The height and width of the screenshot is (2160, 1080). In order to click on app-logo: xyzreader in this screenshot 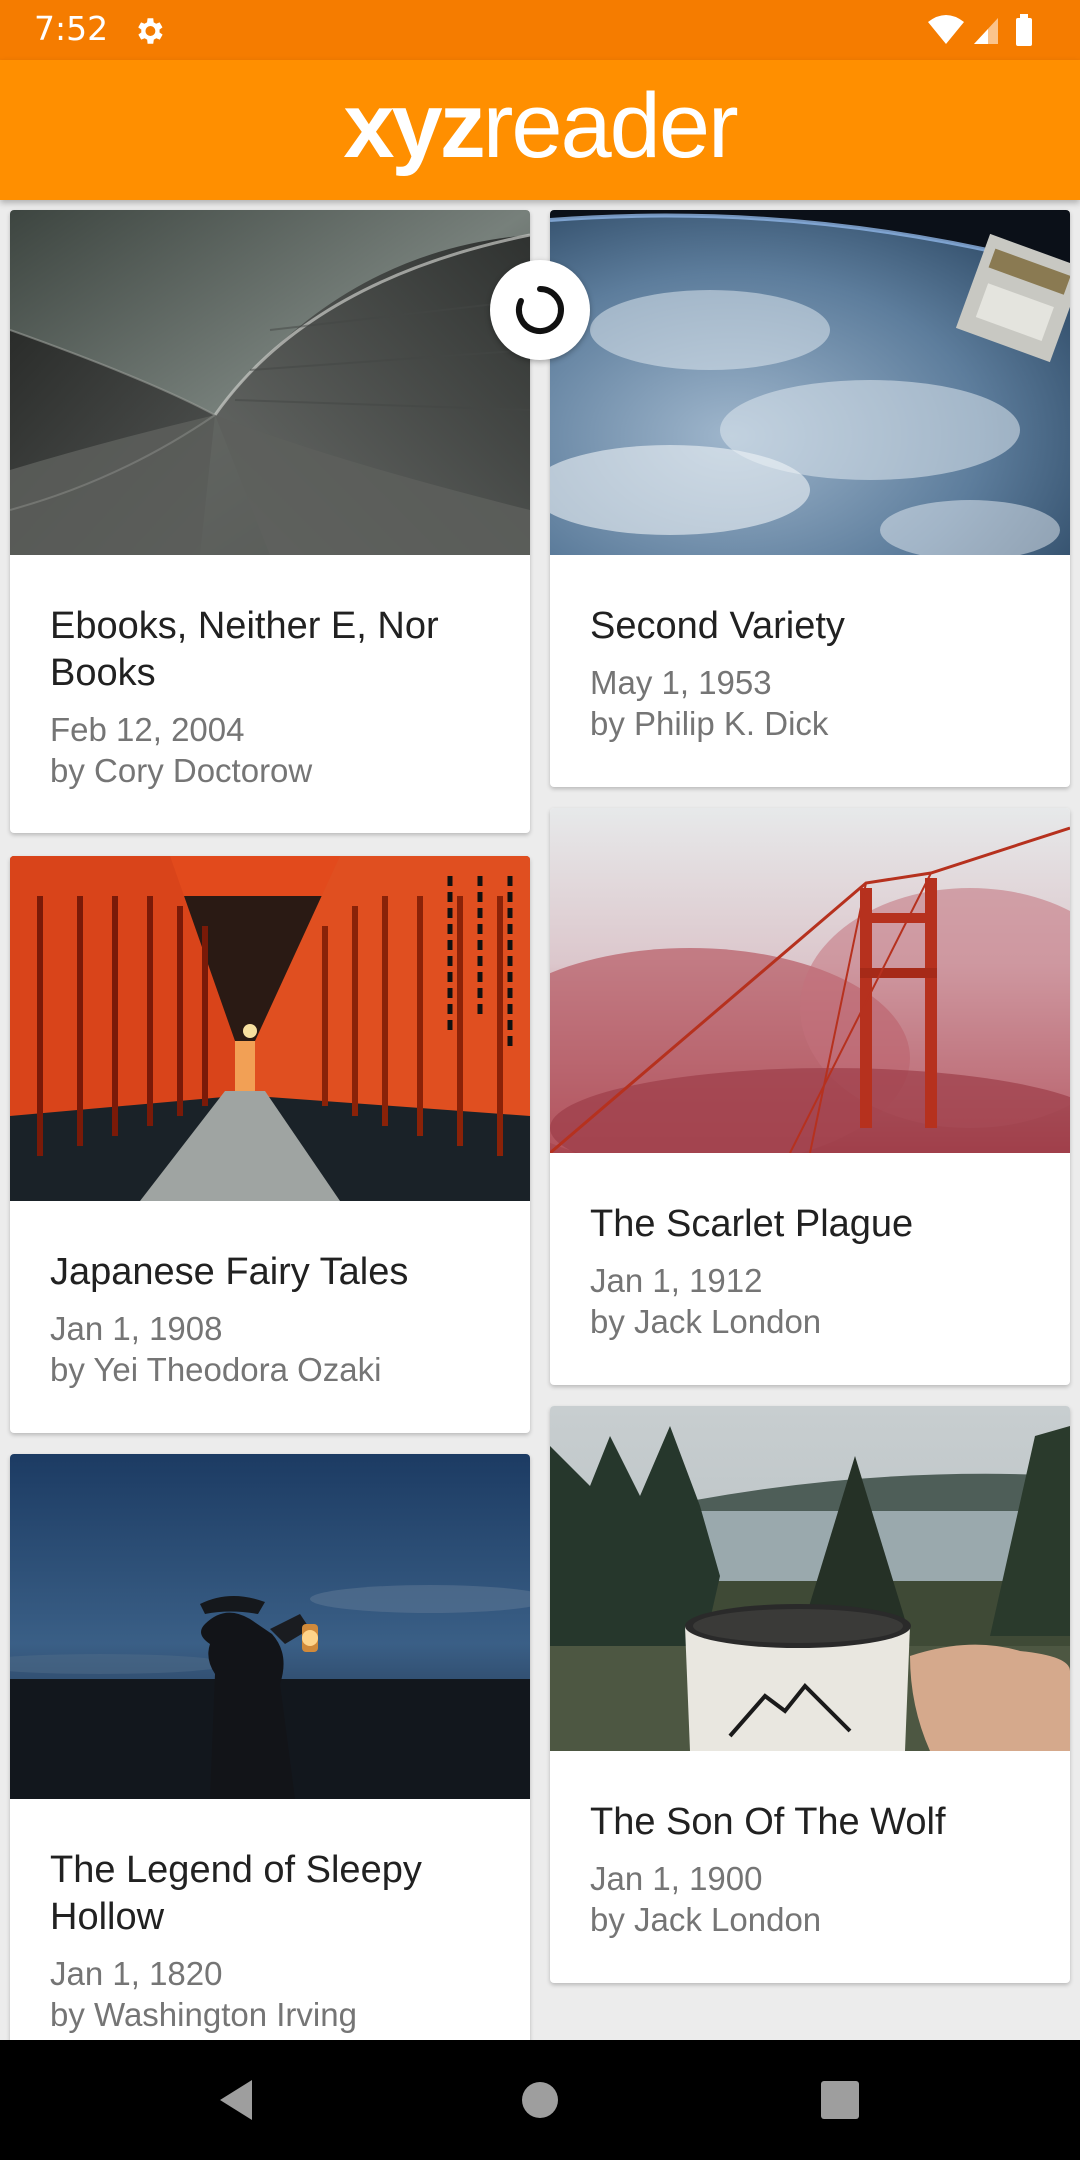, I will do `click(540, 130)`.